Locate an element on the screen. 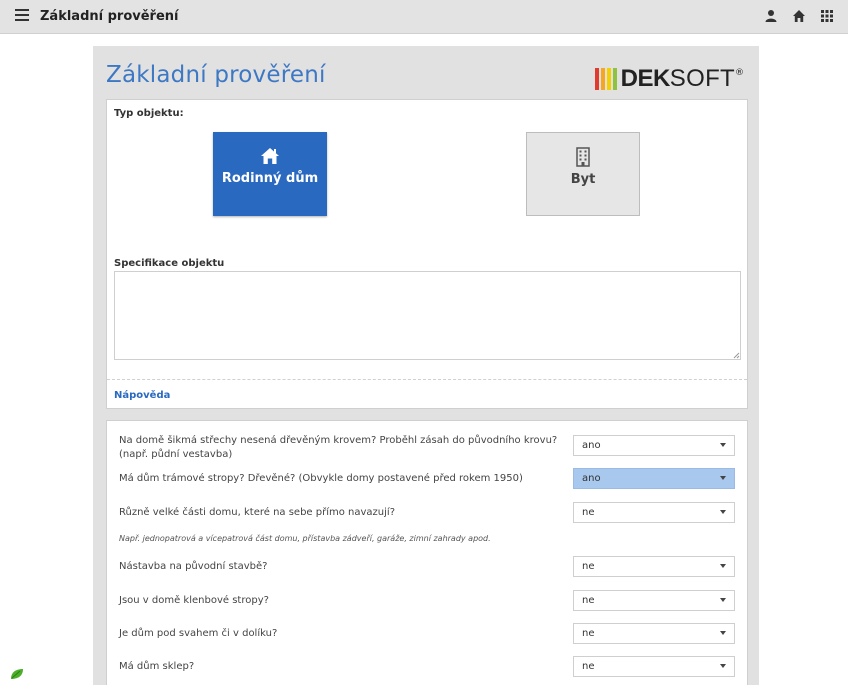  question-basement: Má dům sklep? is located at coordinates (157, 666).